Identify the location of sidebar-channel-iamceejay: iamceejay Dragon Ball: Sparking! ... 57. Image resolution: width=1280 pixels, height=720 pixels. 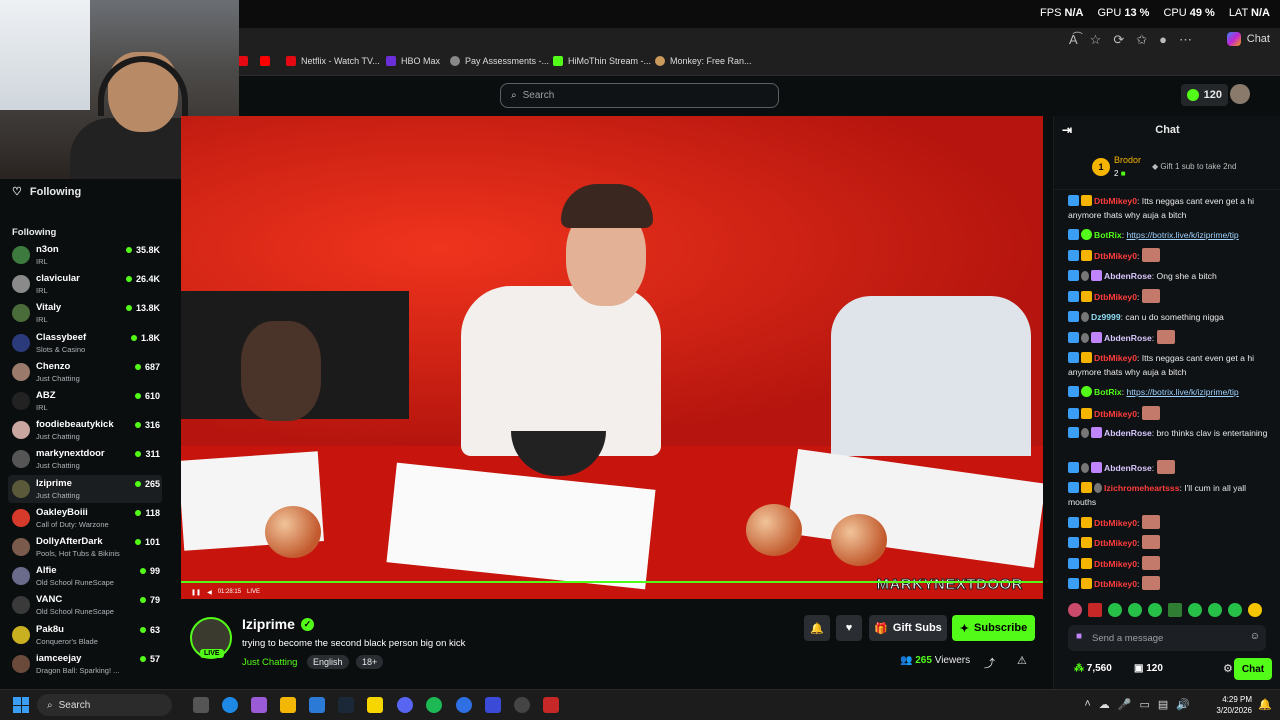
(85, 664).